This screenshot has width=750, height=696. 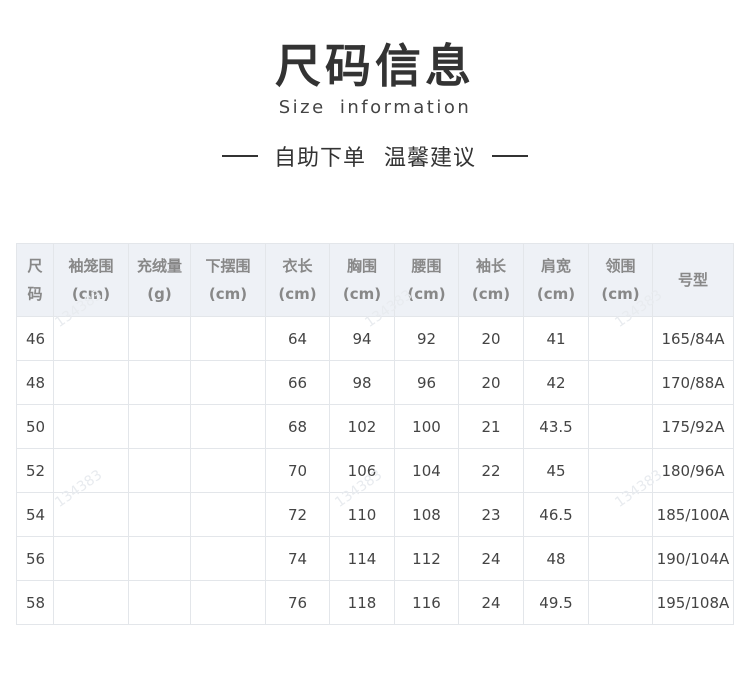 I want to click on slogan-part-1: 自助下单, so click(x=319, y=158).